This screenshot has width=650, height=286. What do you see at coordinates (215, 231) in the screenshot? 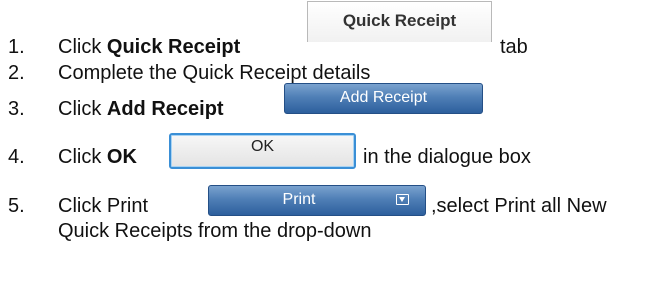
I see `step-5-continuation: Quick Receipts from the drop-down` at bounding box center [215, 231].